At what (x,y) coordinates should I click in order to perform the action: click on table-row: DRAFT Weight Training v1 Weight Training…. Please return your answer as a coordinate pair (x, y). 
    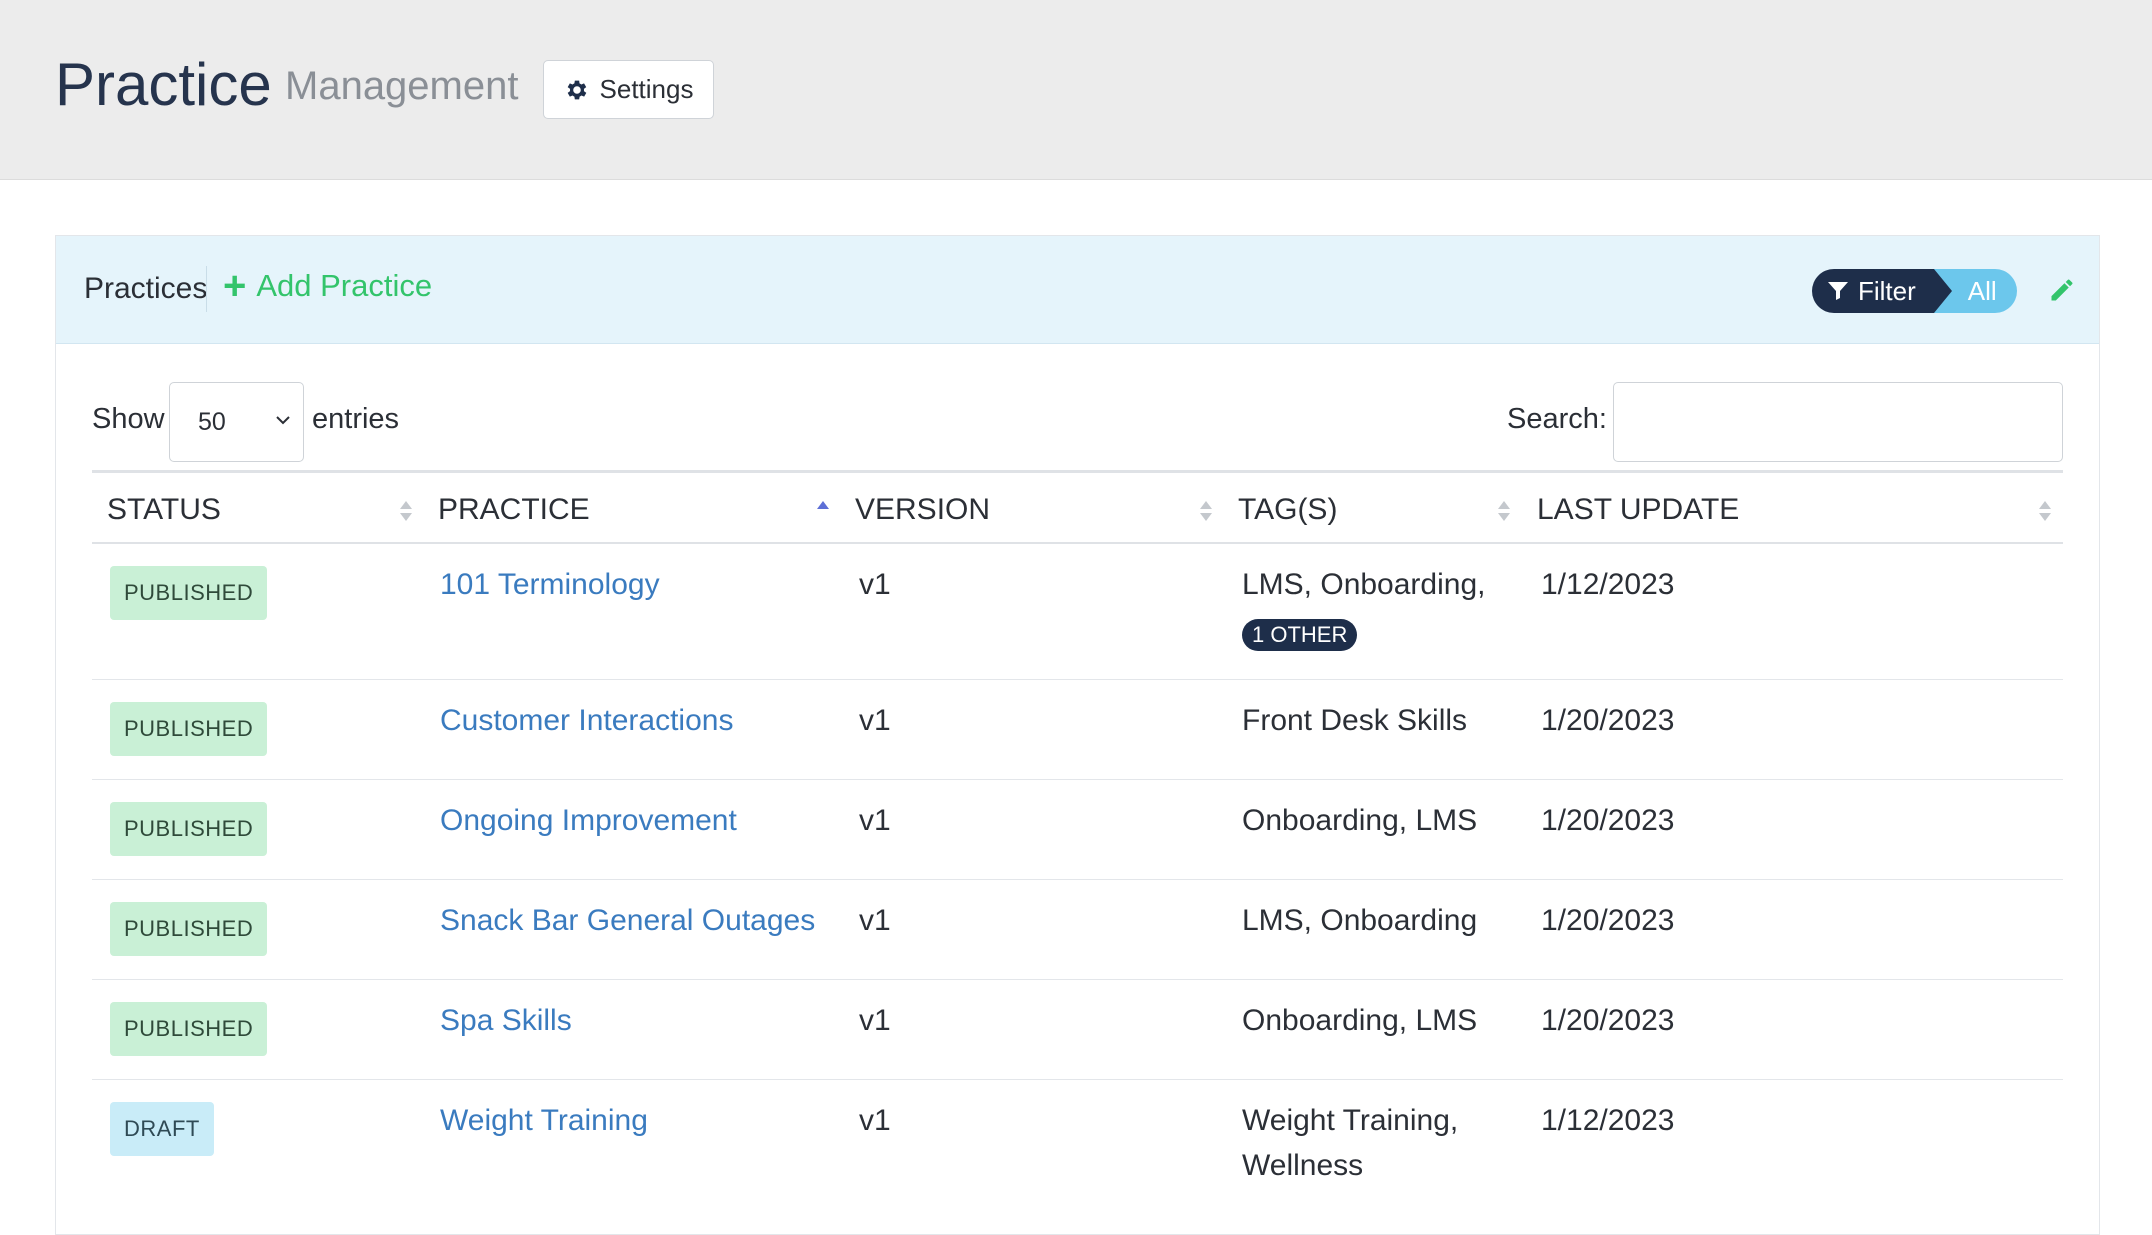
    Looking at the image, I should click on (1077, 1140).